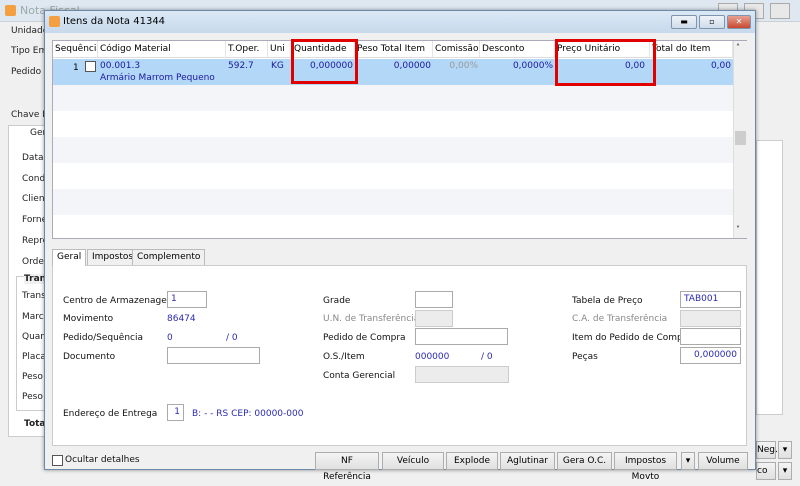 The height and width of the screenshot is (486, 800). Describe the element at coordinates (34, 357) in the screenshot. I see `parent-label: Placa` at that location.